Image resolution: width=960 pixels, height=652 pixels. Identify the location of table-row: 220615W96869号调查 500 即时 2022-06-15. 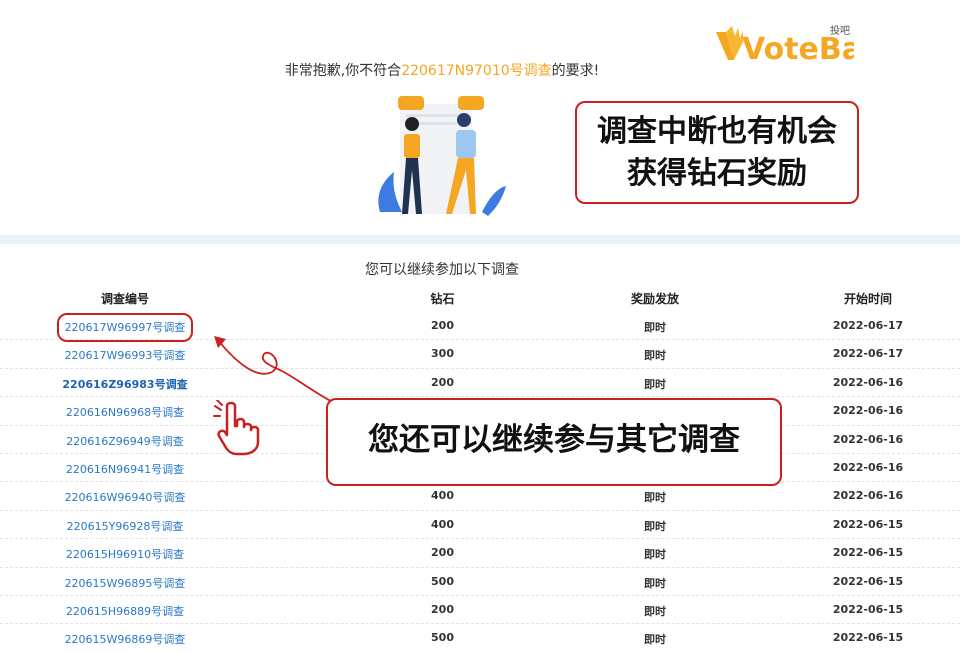
(480, 637).